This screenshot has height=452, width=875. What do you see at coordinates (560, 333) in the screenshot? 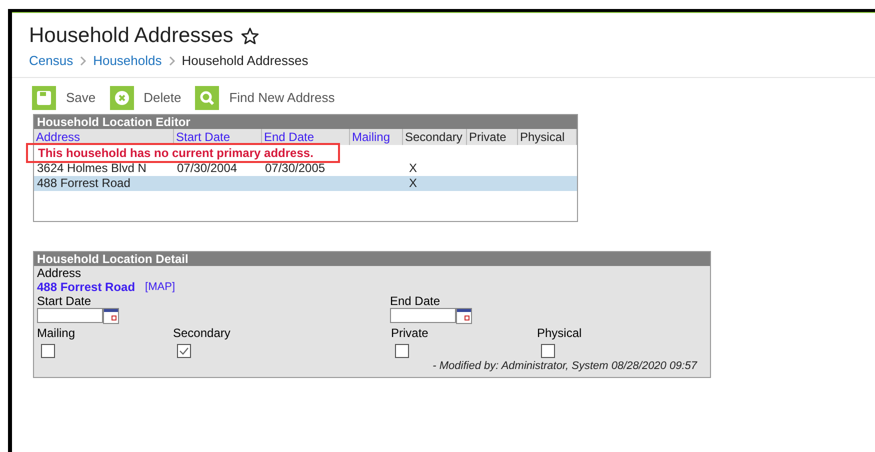
I see `checkbox-label: Physical` at bounding box center [560, 333].